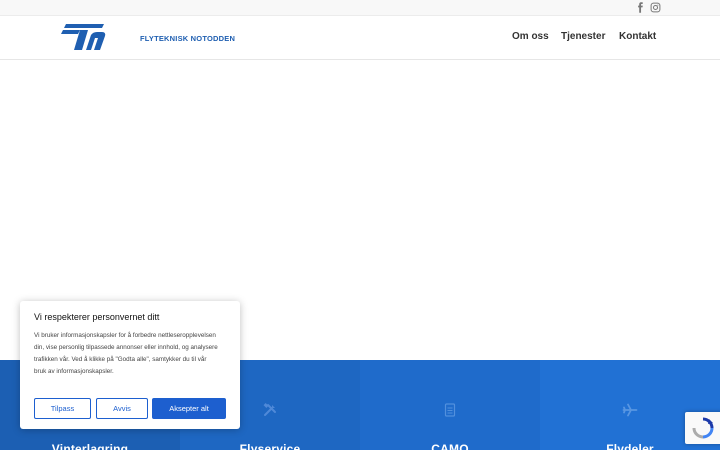 The image size is (720, 450). I want to click on instagram-icon, so click(655, 7).